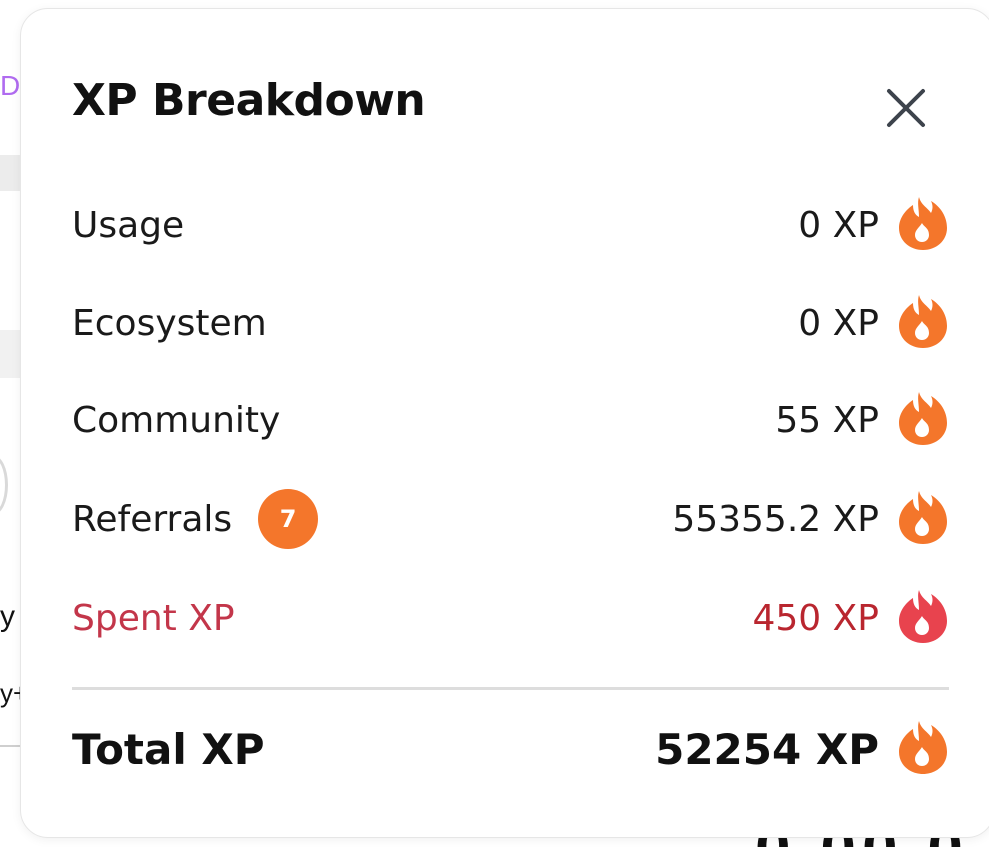 This screenshot has width=989, height=847. I want to click on total-label: Total XP, so click(168, 749).